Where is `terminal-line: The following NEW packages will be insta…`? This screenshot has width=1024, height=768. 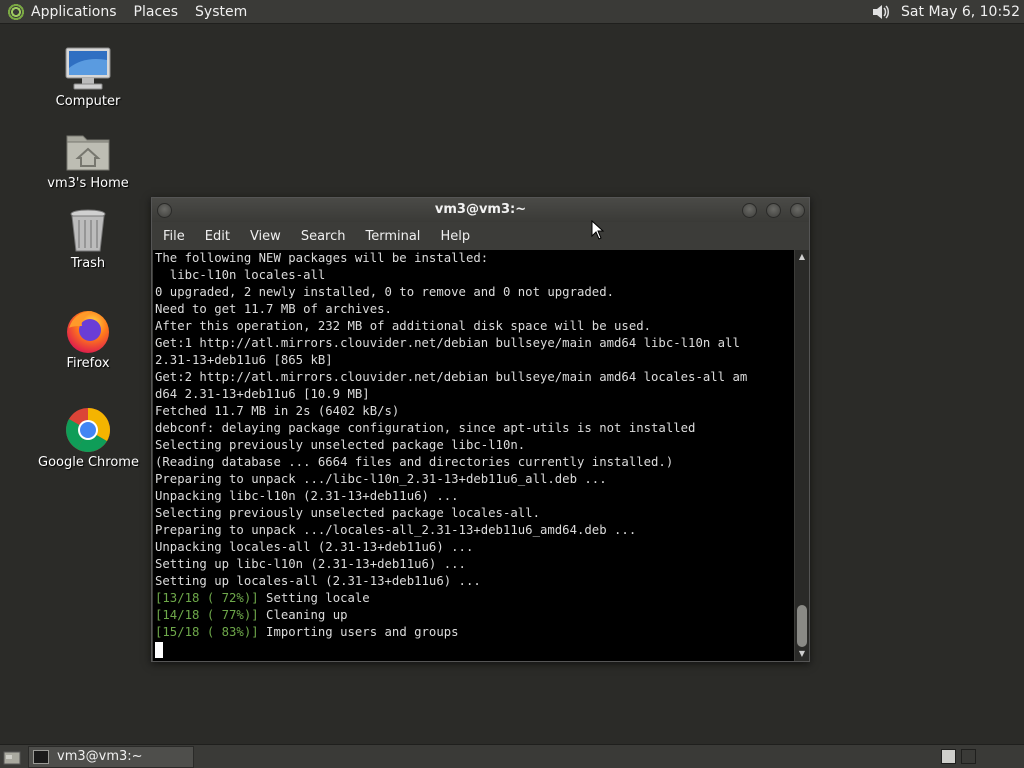
terminal-line: The following NEW packages will be insta… is located at coordinates (322, 258).